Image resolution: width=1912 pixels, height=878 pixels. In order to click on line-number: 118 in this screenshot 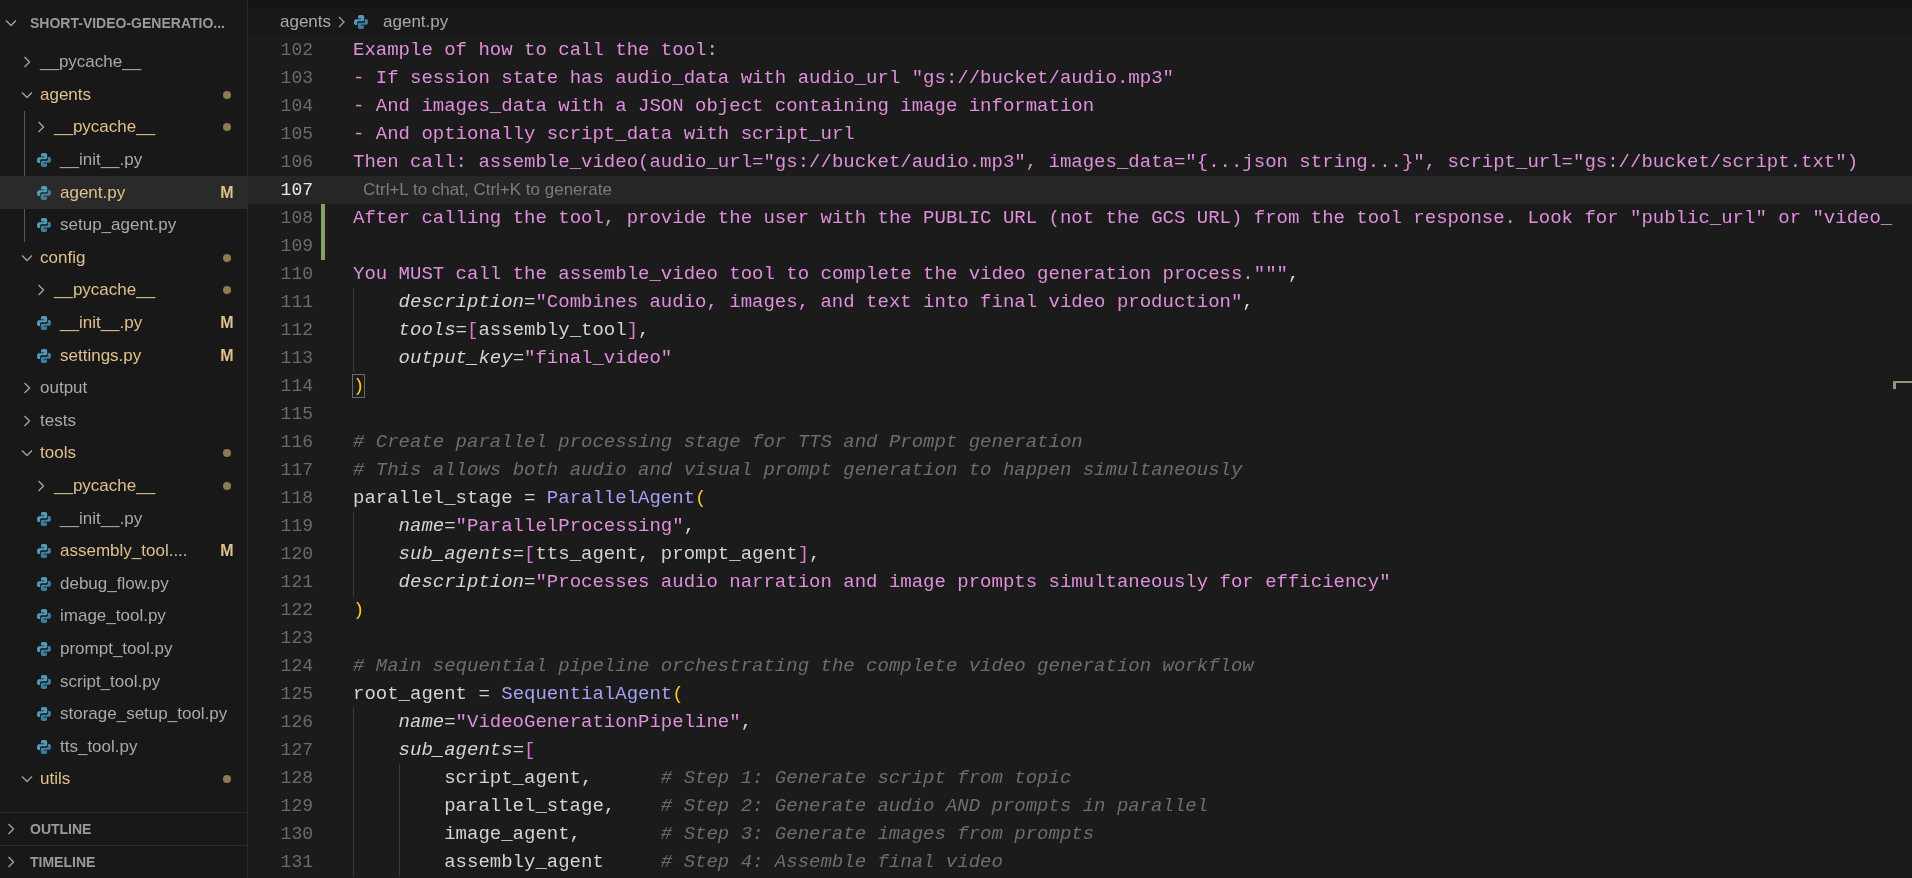, I will do `click(296, 498)`.